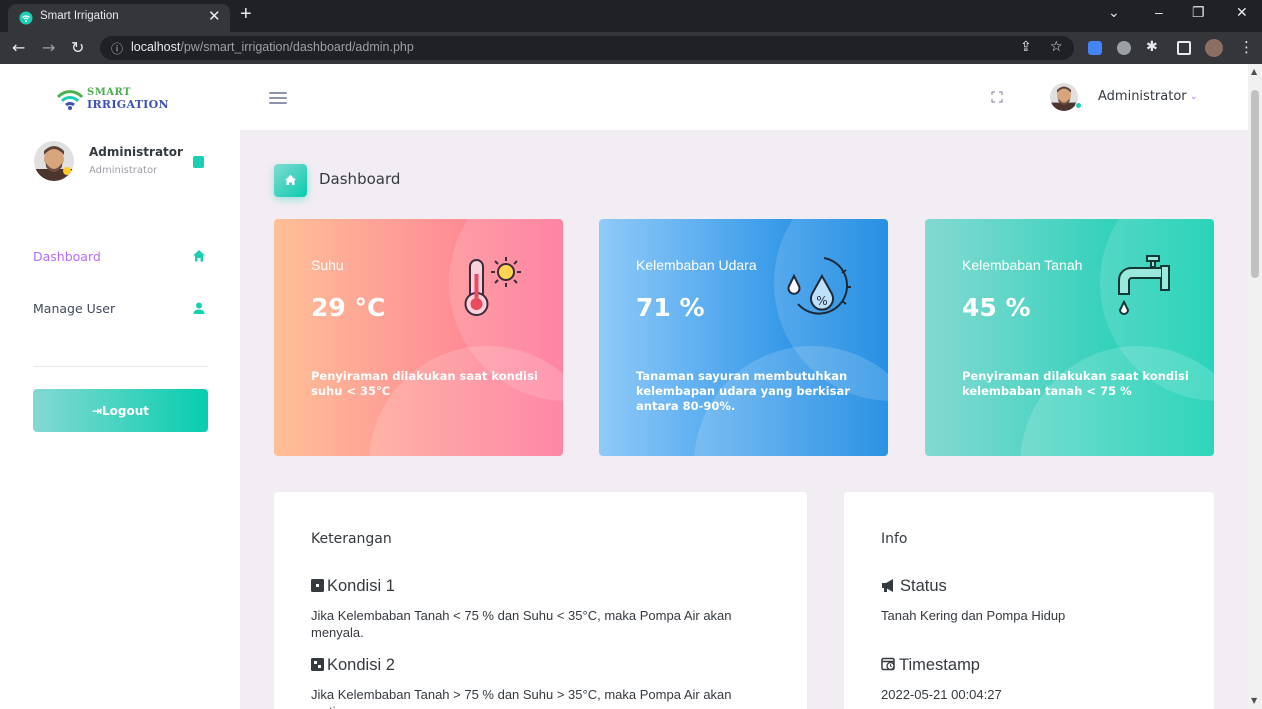  What do you see at coordinates (1144, 285) in the screenshot?
I see `water-tap-icon` at bounding box center [1144, 285].